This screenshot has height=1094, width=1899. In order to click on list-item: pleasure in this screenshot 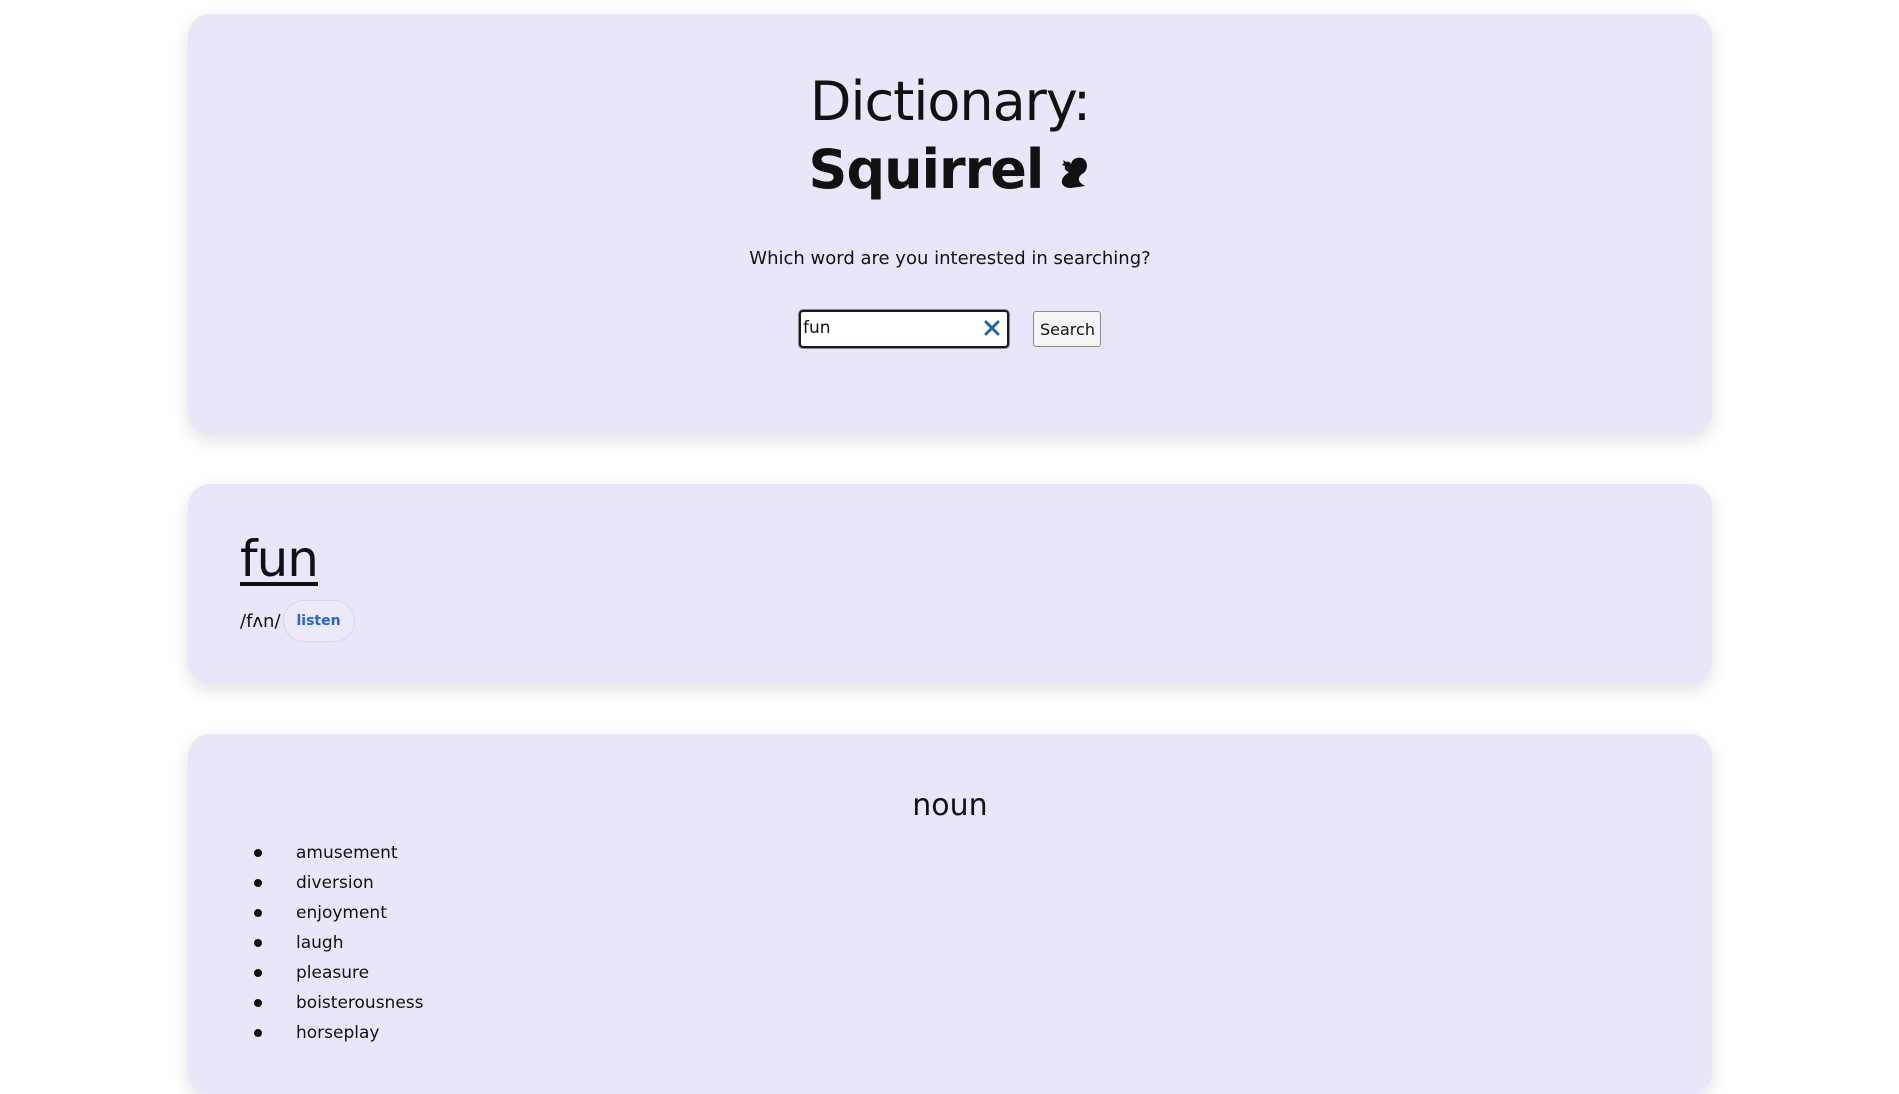, I will do `click(339, 973)`.